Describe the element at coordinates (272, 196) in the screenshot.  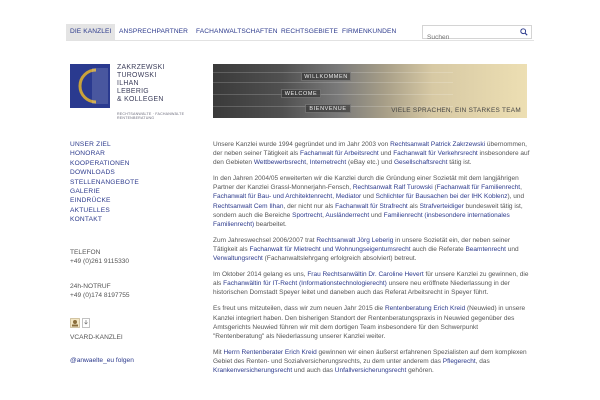
I see `content-link: Fachanwalt für Bau- und Architektenrecht` at that location.